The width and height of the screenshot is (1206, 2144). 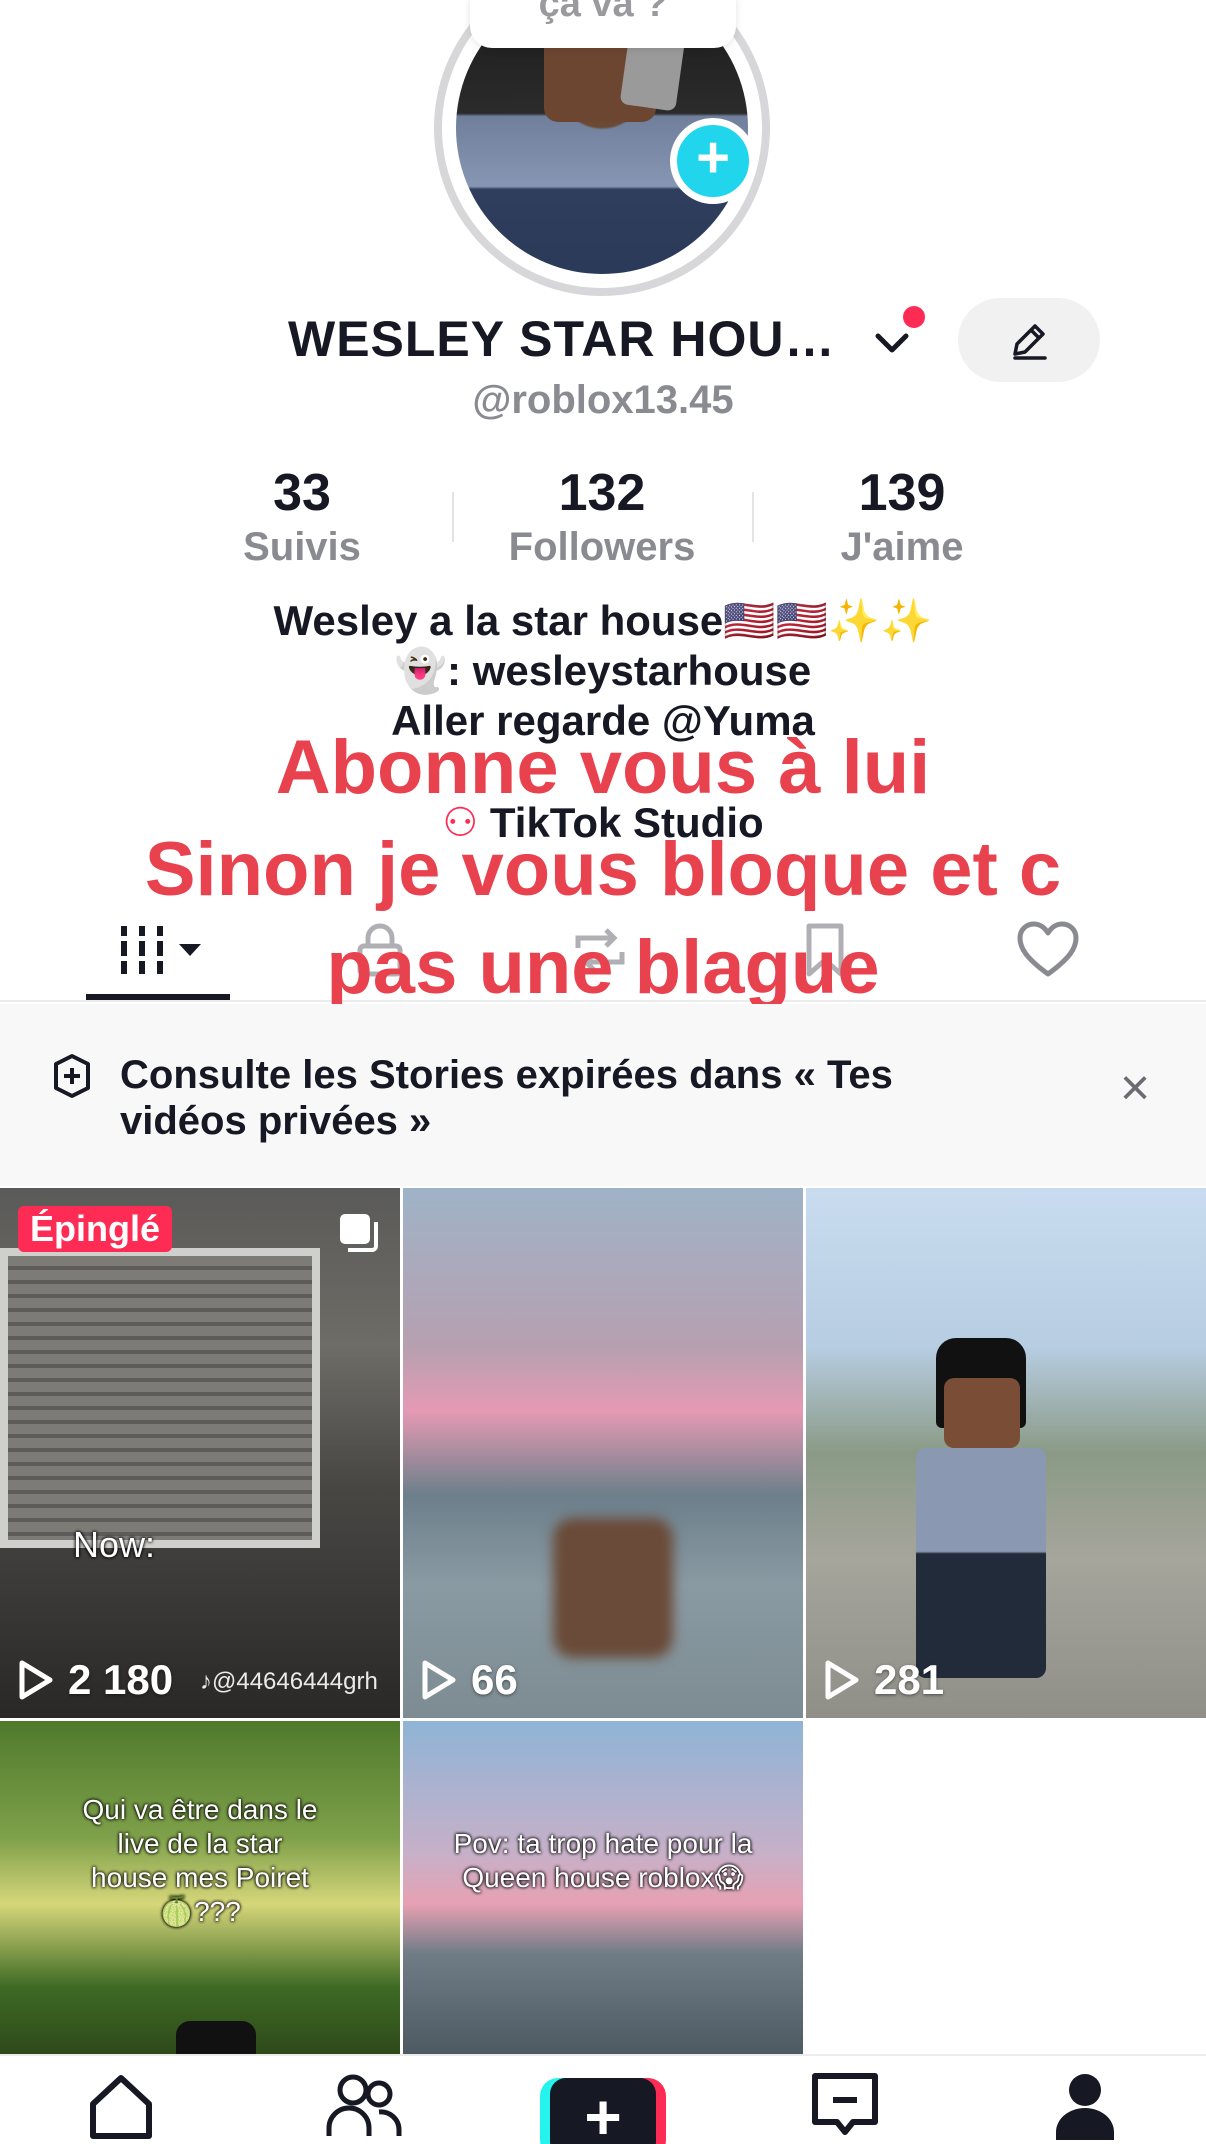 What do you see at coordinates (603, 620) in the screenshot?
I see `bio-line-1: Wesley a la star house🇺🇸🇺🇸✨✨` at bounding box center [603, 620].